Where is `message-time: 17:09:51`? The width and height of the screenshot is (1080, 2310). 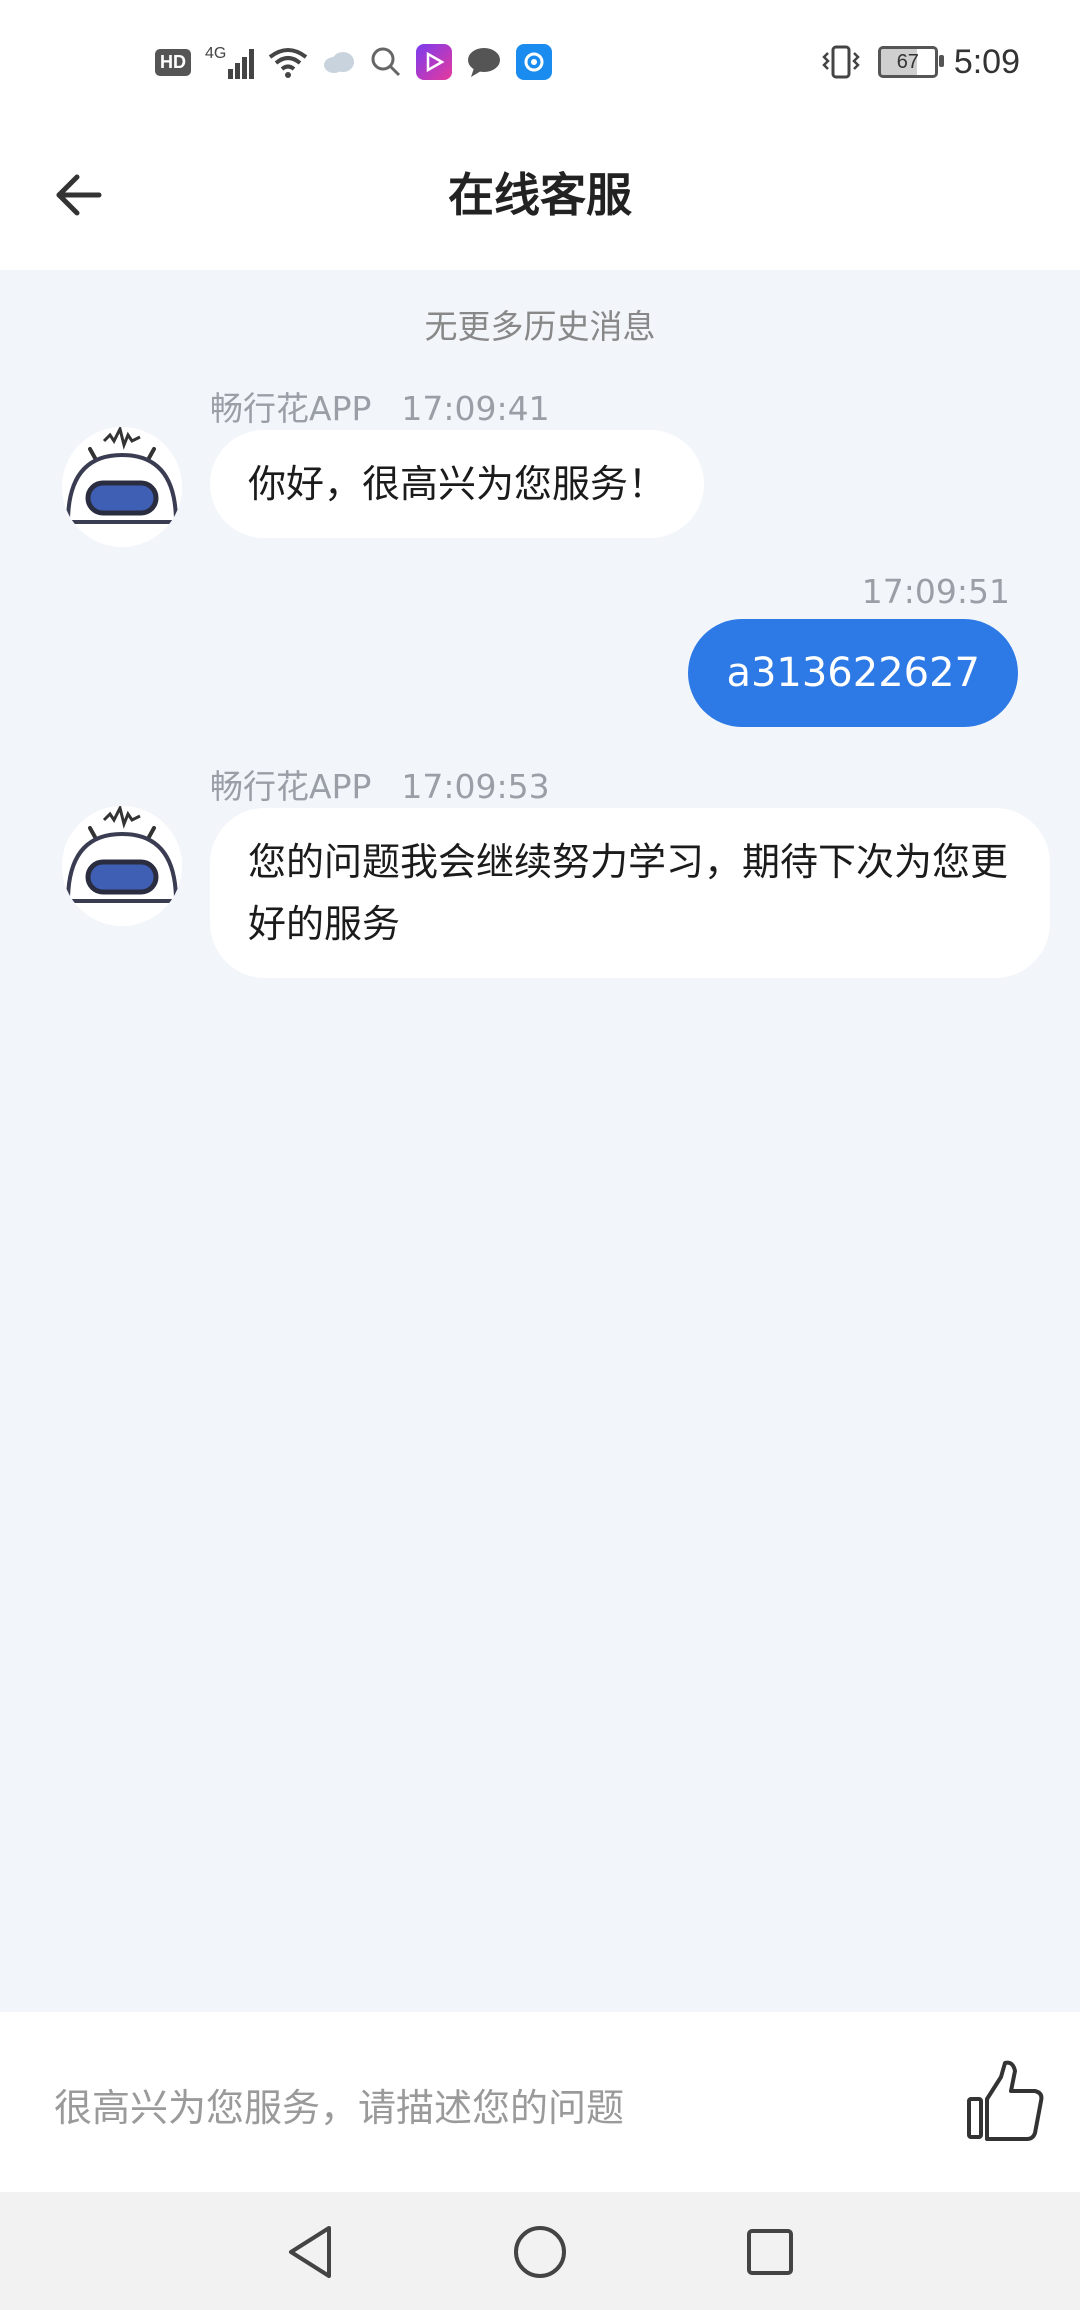 message-time: 17:09:51 is located at coordinates (935, 591).